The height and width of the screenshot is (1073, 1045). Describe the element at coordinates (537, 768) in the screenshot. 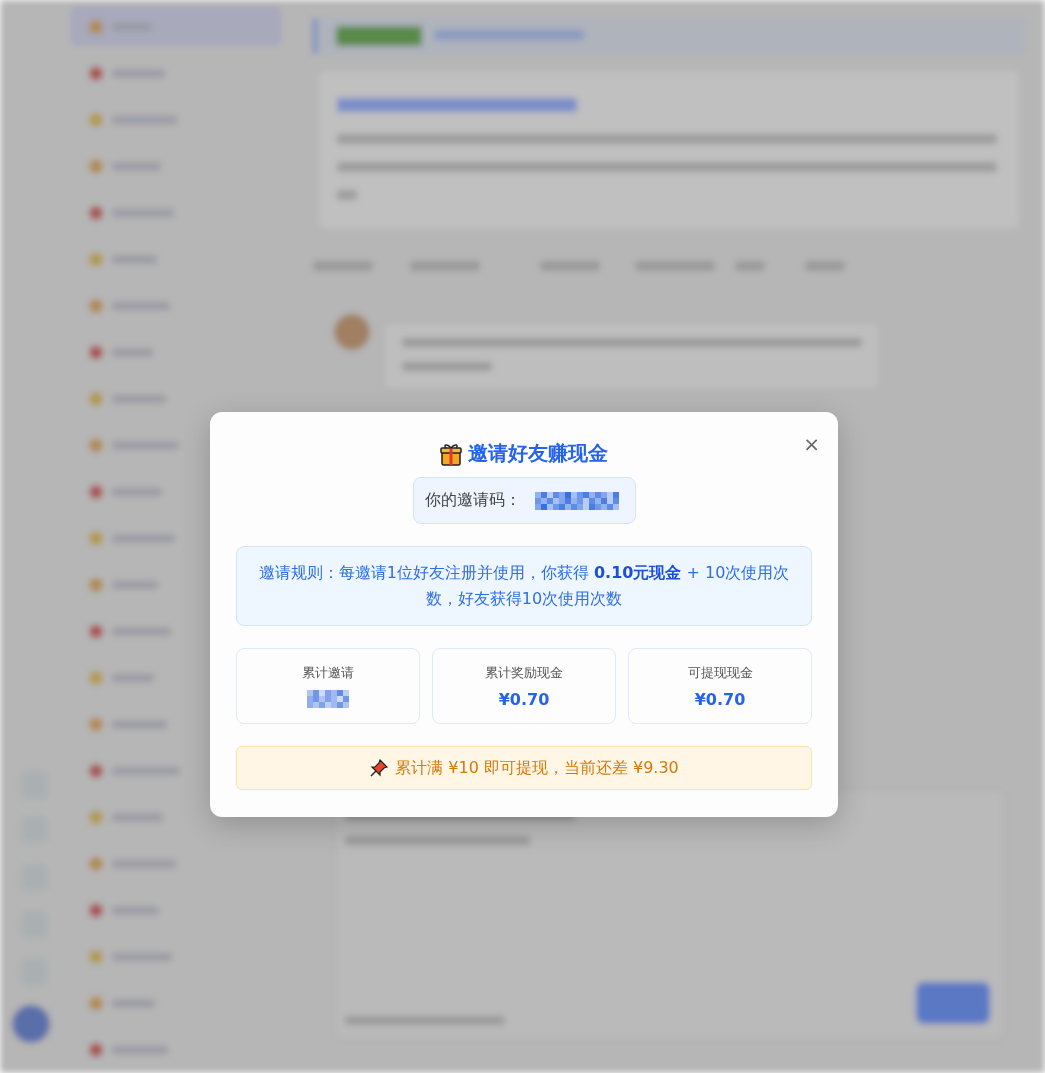

I see `notice-text: 累计满 ¥10 即可提现，当前还差 ¥9.30` at that location.